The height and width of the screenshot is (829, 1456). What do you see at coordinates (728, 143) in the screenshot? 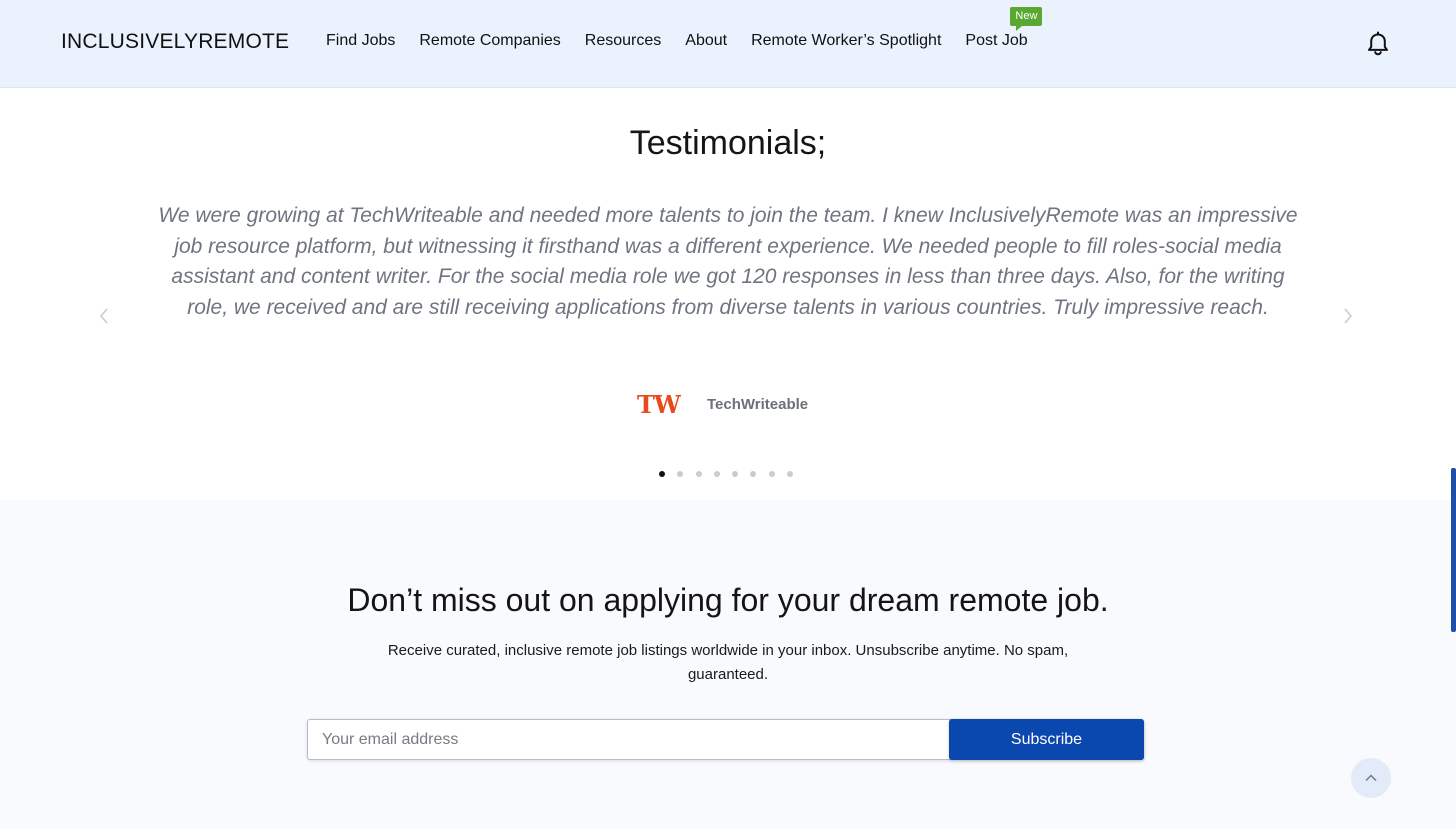
I see `testimonials-title: Testimonials;` at bounding box center [728, 143].